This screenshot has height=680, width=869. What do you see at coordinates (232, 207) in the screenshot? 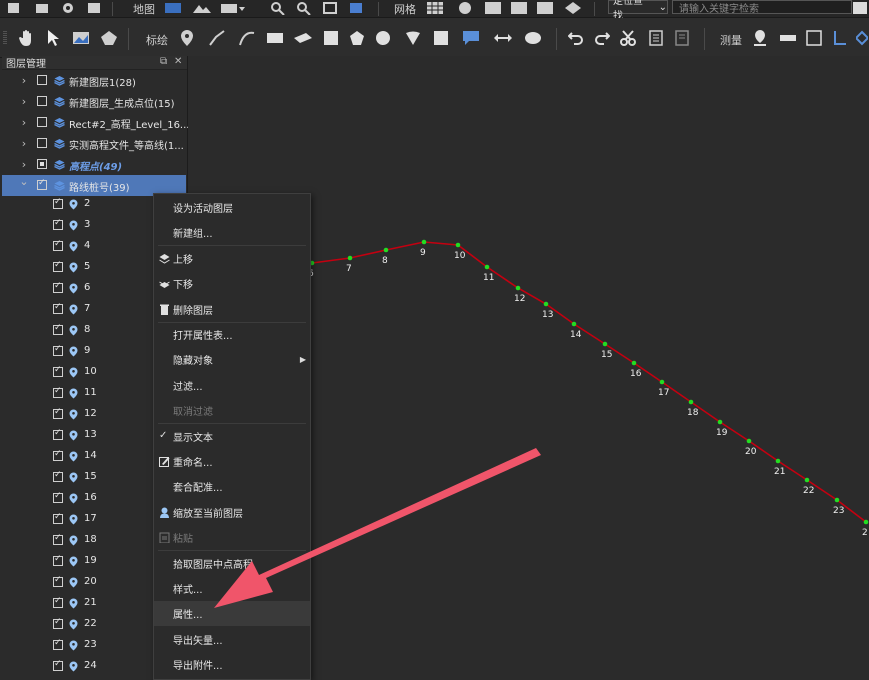
I see `menu-item: 设为活动图层` at bounding box center [232, 207].